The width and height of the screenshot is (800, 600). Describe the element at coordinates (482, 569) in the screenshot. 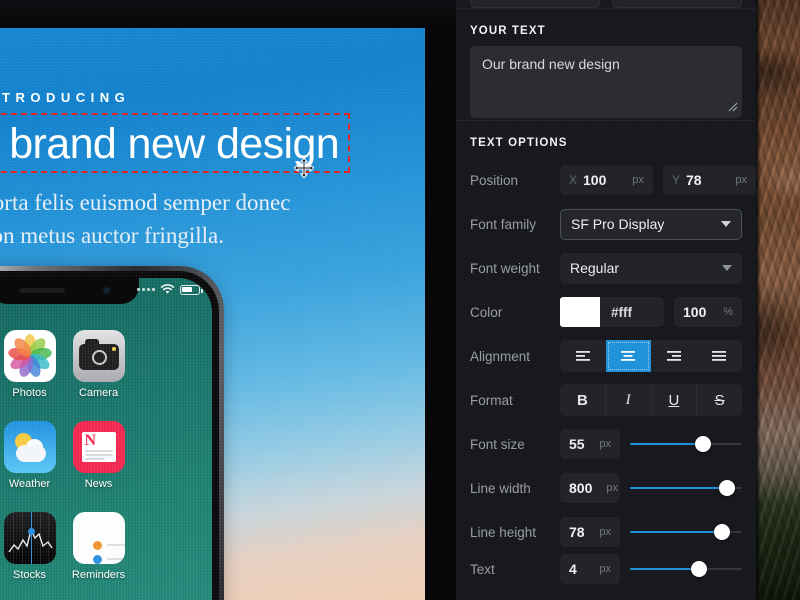

I see `label-next-clipped: Text` at that location.